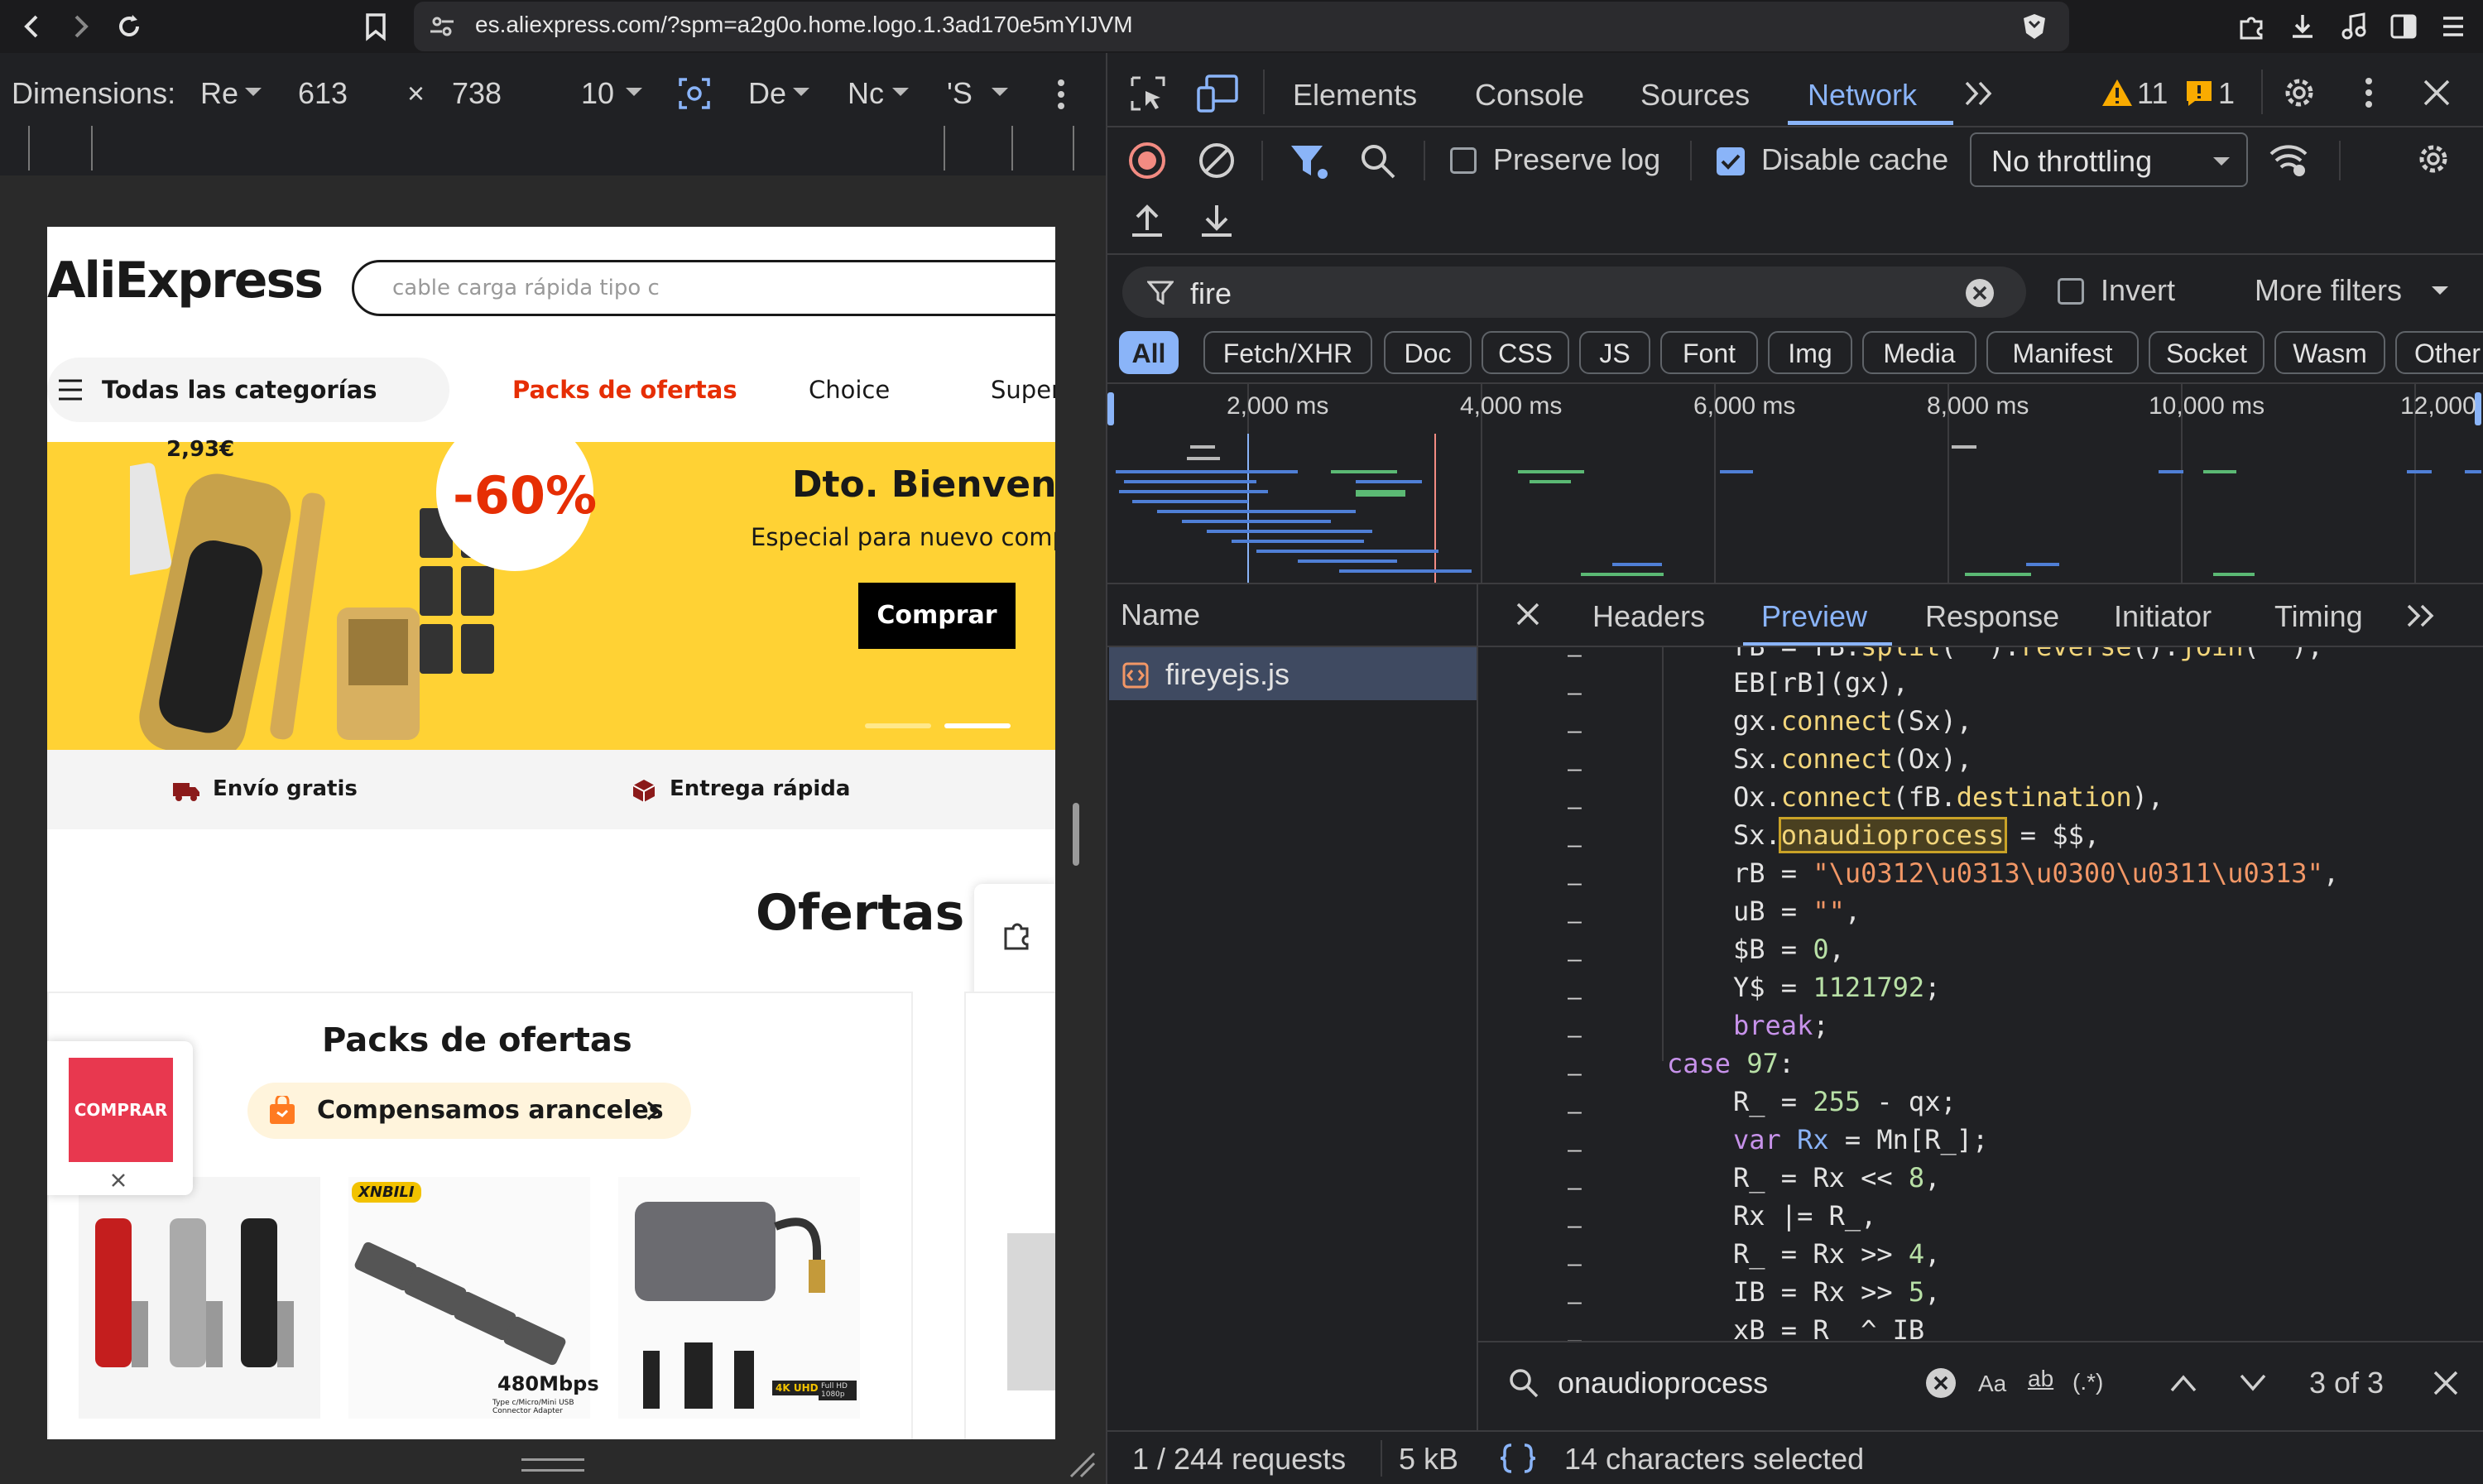  What do you see at coordinates (1428, 352) in the screenshot?
I see `filter-chip-doc: Doc` at bounding box center [1428, 352].